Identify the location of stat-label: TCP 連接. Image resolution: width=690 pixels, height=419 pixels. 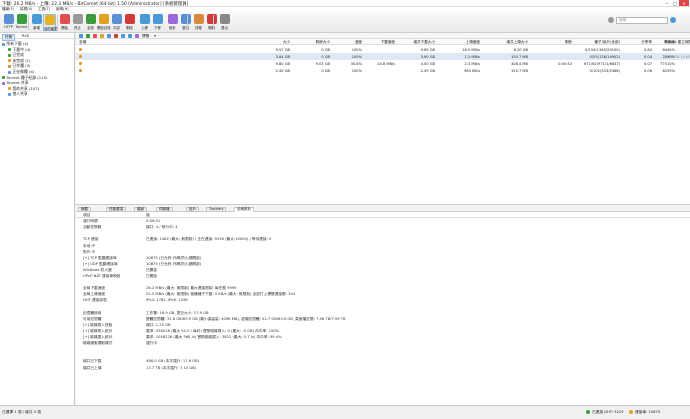
(91, 239).